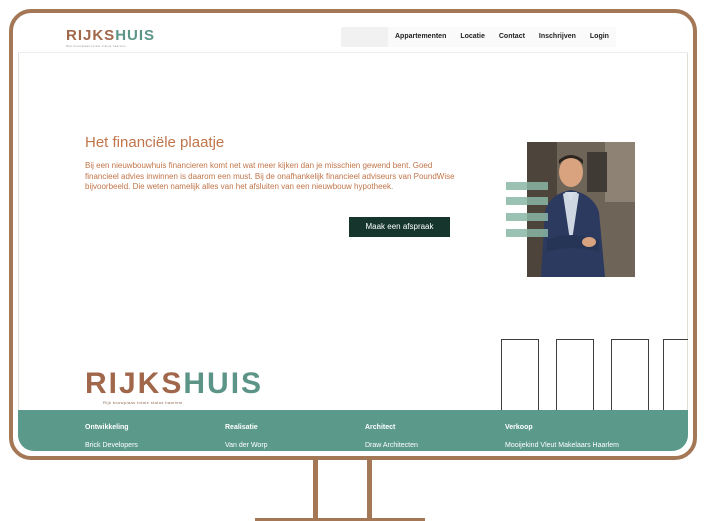 The image size is (704, 521). Describe the element at coordinates (562, 445) in the screenshot. I see `footer-link: Mooijekind Vleut Makelaars Haarlem` at that location.